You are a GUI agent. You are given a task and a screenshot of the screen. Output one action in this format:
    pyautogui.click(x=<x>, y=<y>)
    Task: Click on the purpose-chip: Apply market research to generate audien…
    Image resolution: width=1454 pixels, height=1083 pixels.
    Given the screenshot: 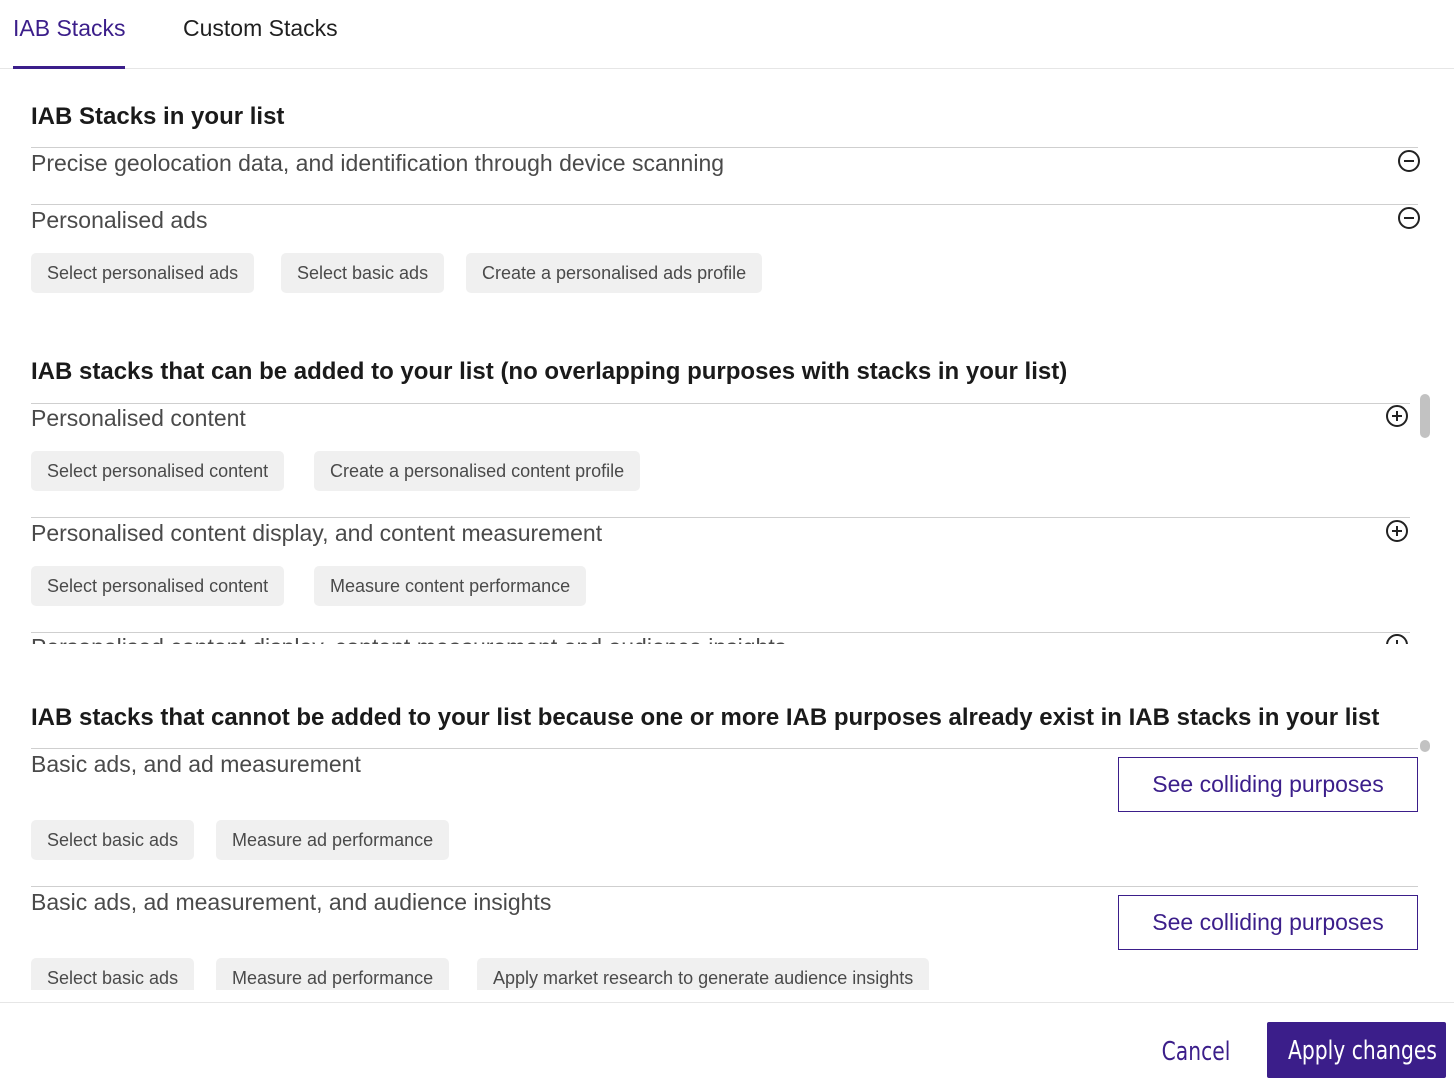 What is the action you would take?
    pyautogui.click(x=703, y=974)
    